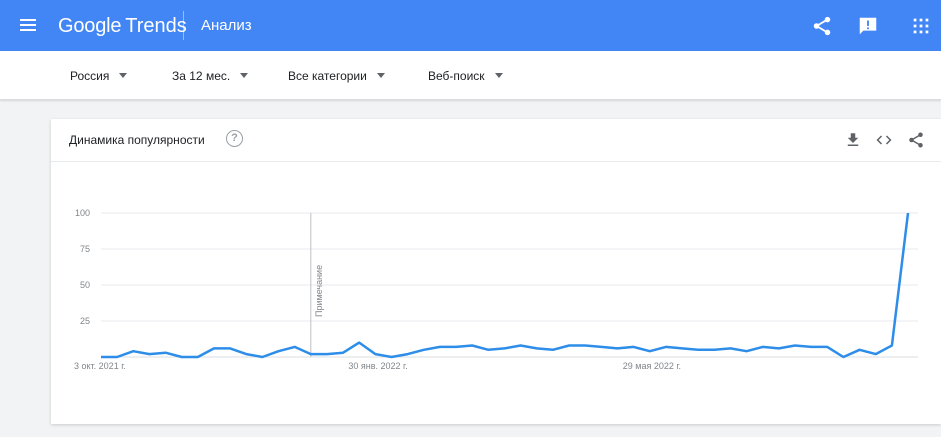 The width and height of the screenshot is (941, 437). What do you see at coordinates (156, 26) in the screenshot?
I see `logo-trends-text: Trends` at bounding box center [156, 26].